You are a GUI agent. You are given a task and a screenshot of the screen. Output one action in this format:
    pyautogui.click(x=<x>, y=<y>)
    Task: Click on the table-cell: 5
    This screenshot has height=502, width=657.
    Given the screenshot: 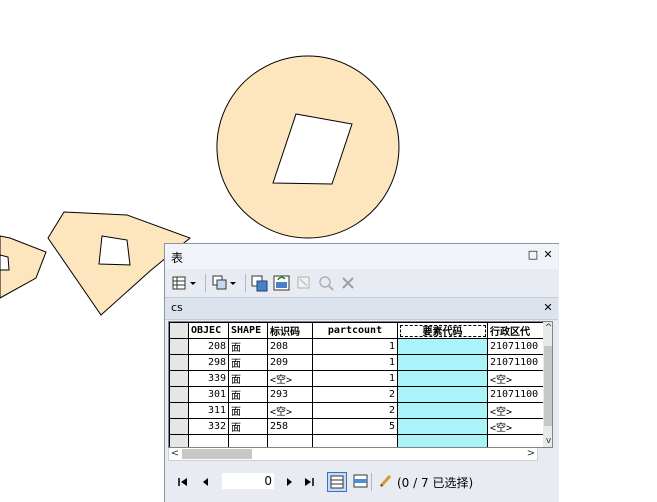 What is the action you would take?
    pyautogui.click(x=355, y=426)
    